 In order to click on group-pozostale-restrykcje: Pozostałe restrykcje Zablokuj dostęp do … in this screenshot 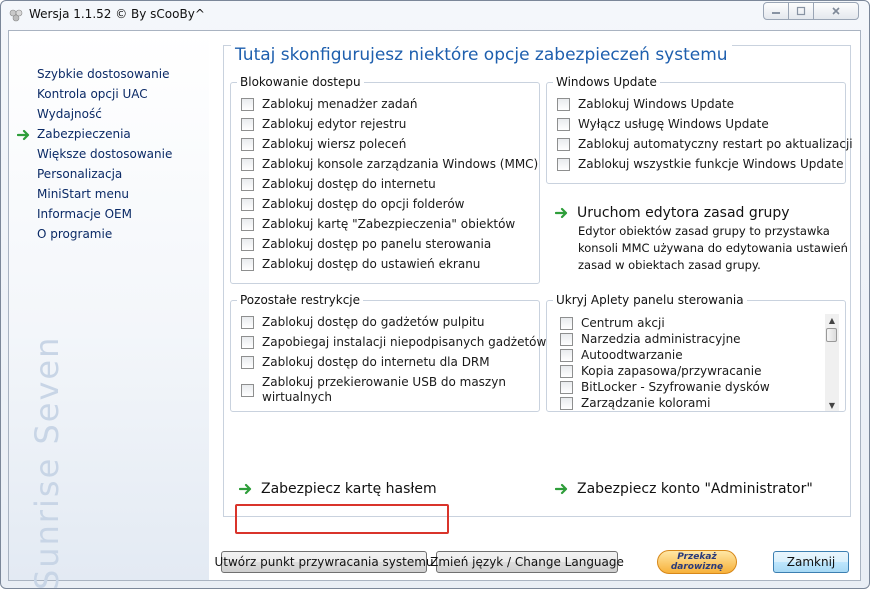, I will do `click(388, 352)`.